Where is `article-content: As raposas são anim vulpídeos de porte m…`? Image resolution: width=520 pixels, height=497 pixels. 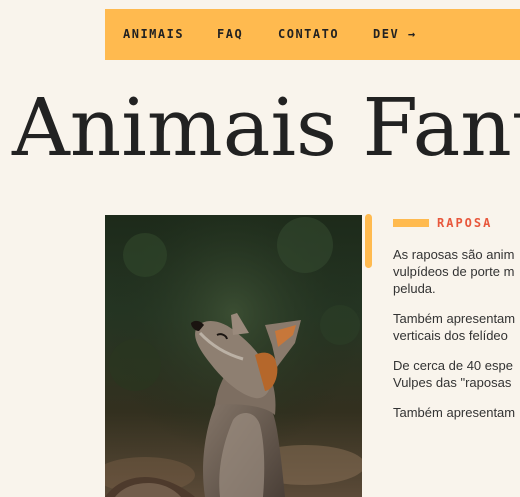 article-content: As raposas são anim vulpídeos de porte m… is located at coordinates (456, 340).